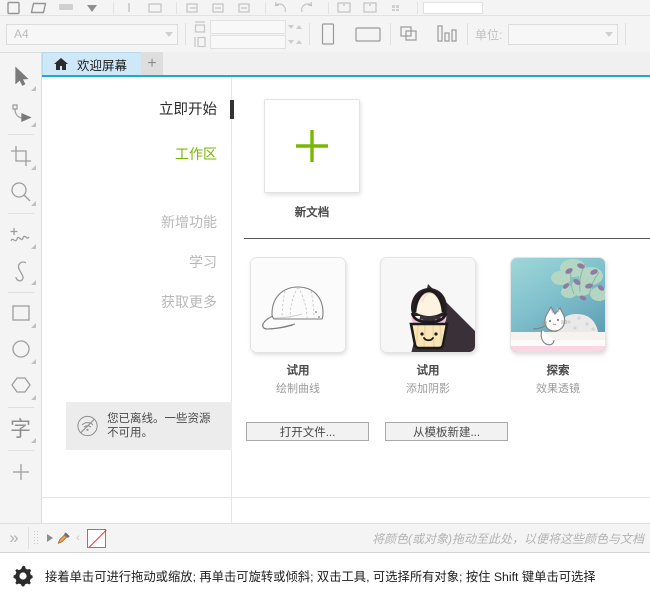  Describe the element at coordinates (328, 34) in the screenshot. I see `portrait-orientation-icon` at that location.